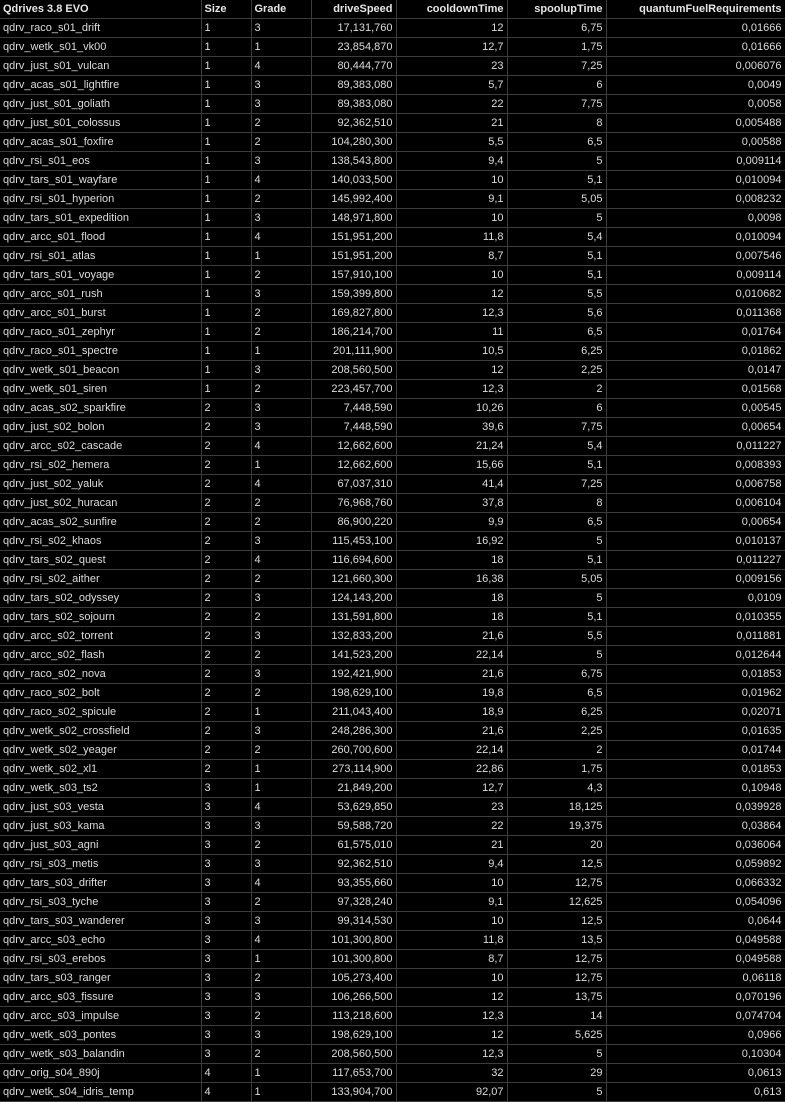 Image resolution: width=785 pixels, height=1102 pixels. Describe the element at coordinates (354, 237) in the screenshot. I see `cell-drive-speed: 151,951,200` at that location.